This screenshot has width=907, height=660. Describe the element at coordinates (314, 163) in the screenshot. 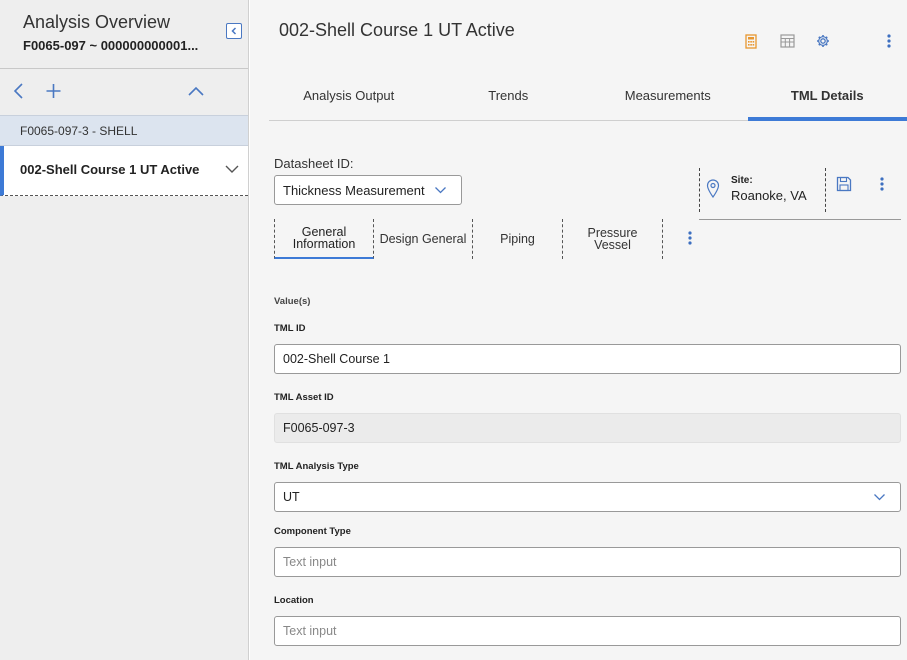

I see `datasheet-label: Datasheet ID:` at that location.